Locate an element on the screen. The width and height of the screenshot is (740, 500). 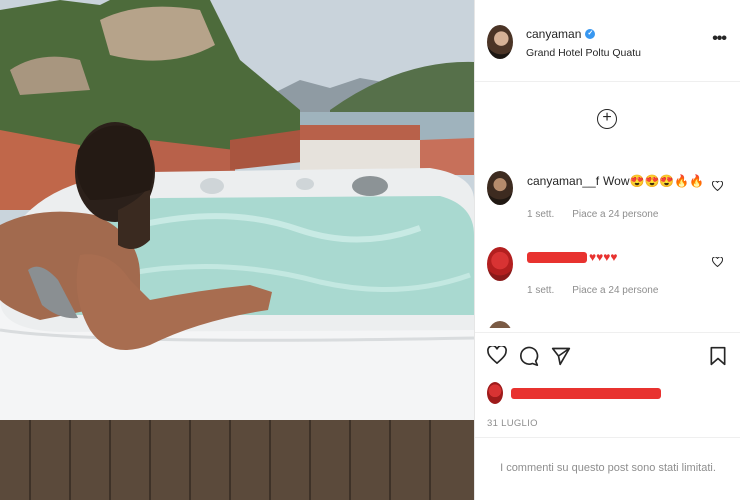
more-options-icon: ••• is located at coordinates (719, 39).